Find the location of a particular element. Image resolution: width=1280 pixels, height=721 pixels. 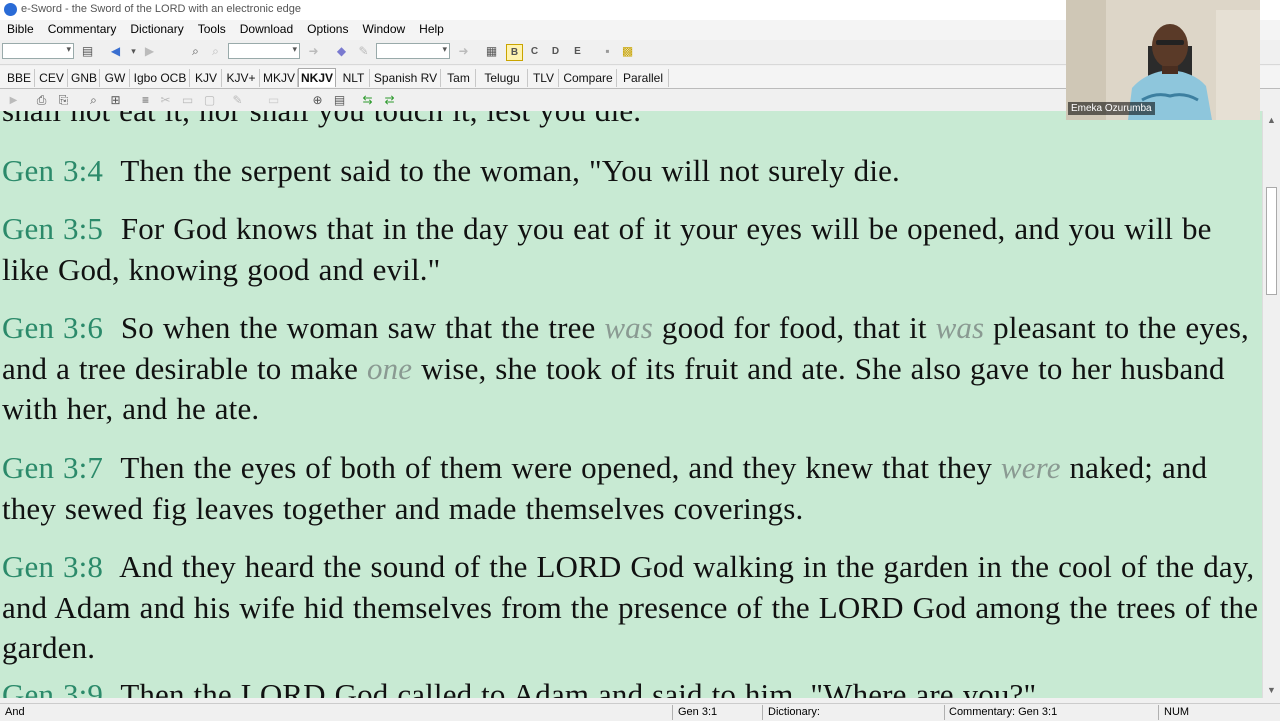

scroll-thumb is located at coordinates (1271, 241).